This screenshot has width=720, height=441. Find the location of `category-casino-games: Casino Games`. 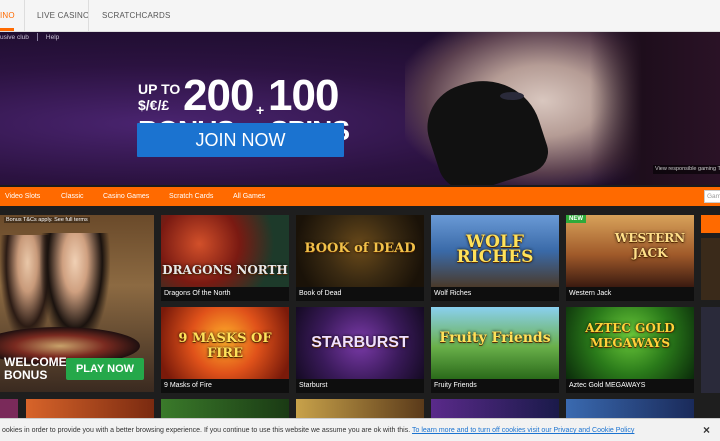

category-casino-games: Casino Games is located at coordinates (126, 196).